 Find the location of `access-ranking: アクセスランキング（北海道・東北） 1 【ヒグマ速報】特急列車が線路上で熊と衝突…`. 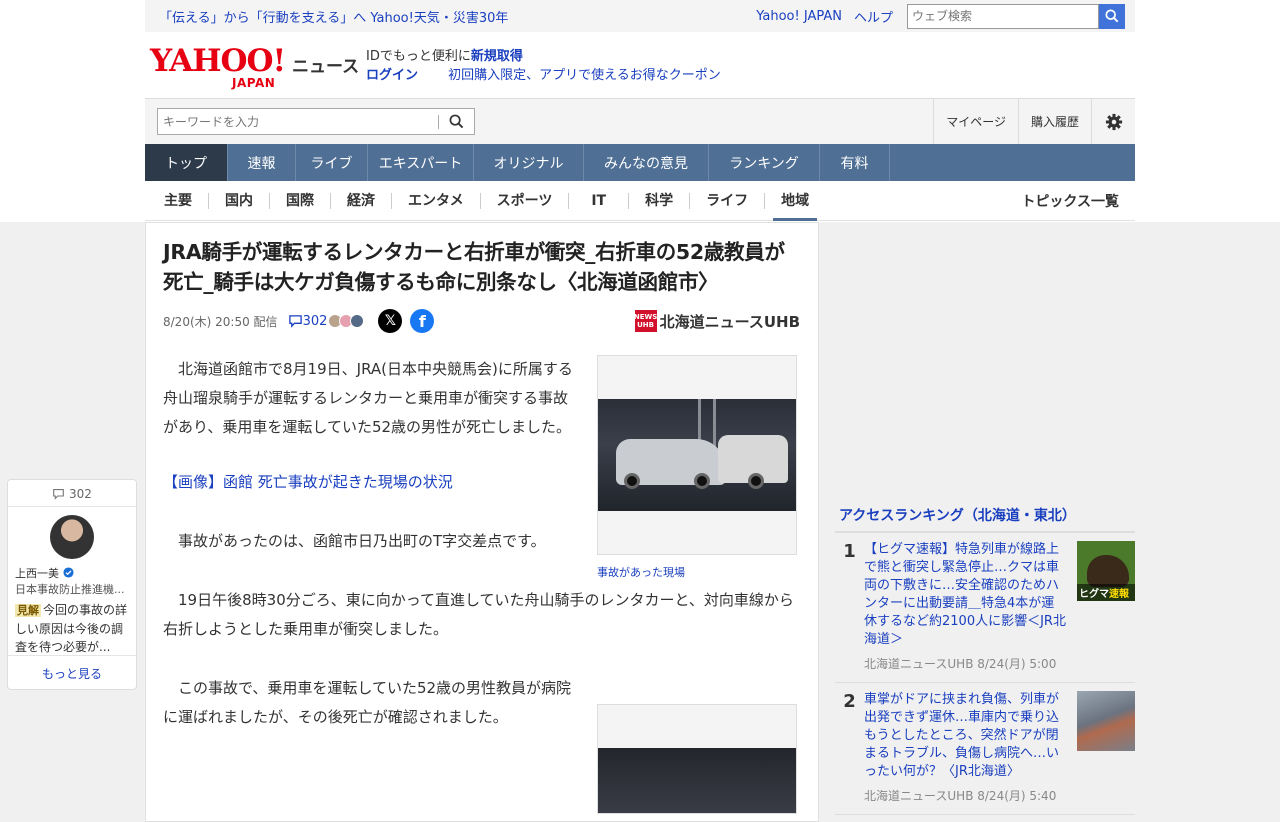

access-ranking: アクセスランキング（北海道・東北） 1 【ヒグマ速報】特急列車が線路上で熊と衝突… is located at coordinates (985, 660).